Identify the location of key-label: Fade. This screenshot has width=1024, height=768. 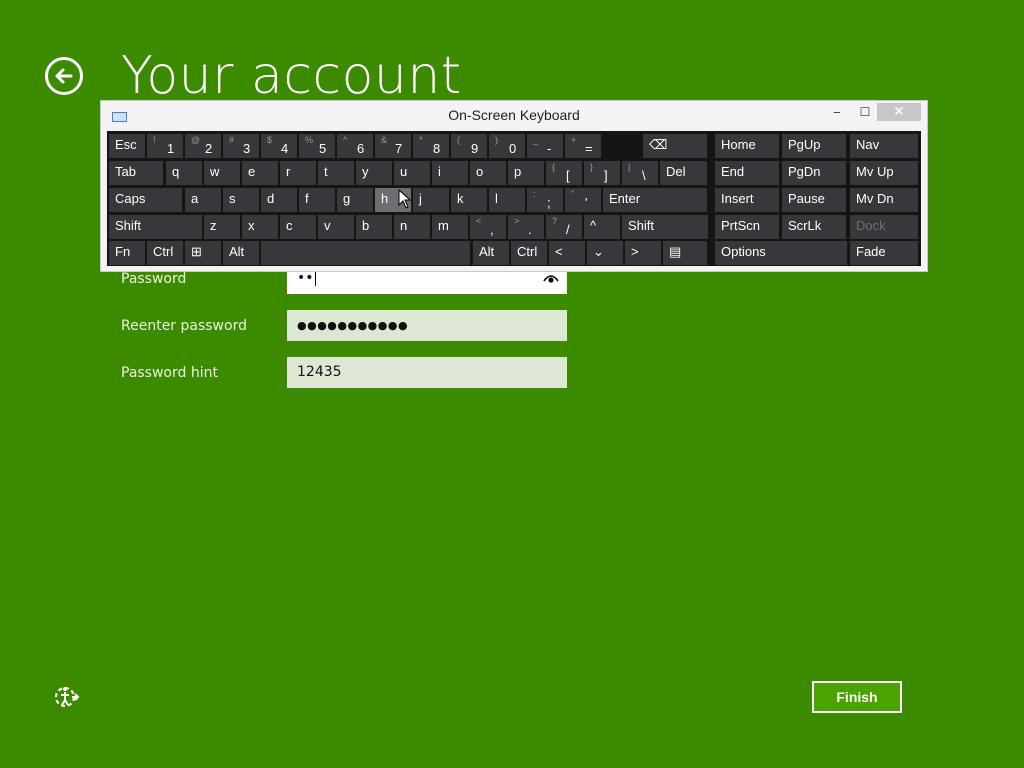
(871, 251).